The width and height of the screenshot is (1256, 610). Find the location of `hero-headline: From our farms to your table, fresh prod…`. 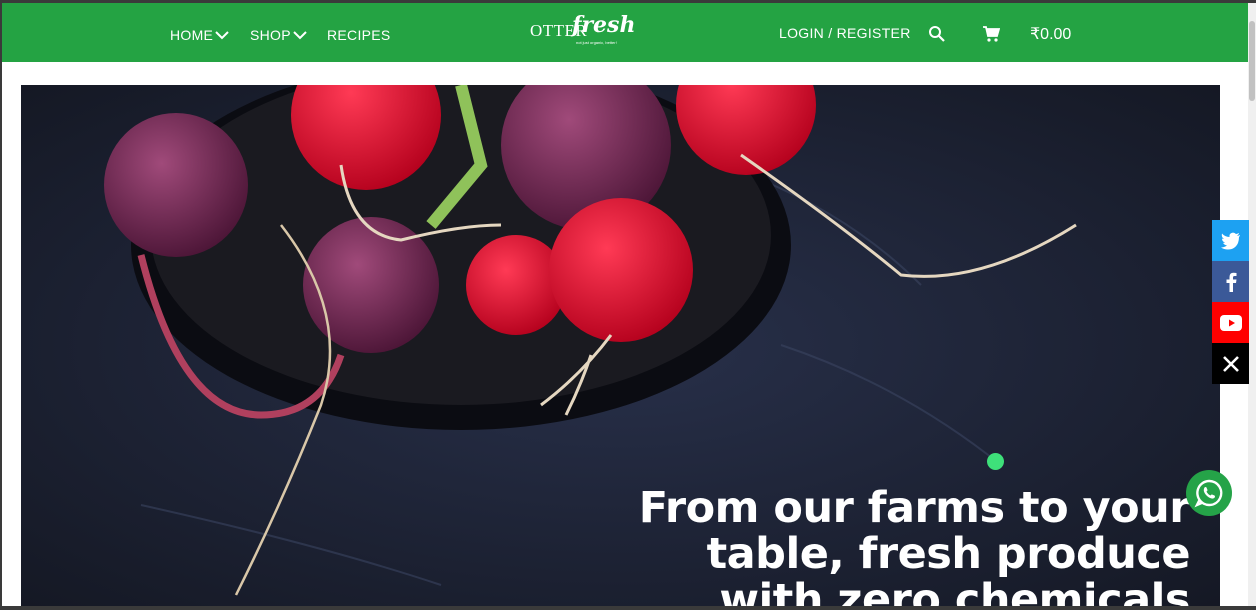

hero-headline: From our farms to your table, fresh prod… is located at coordinates (914, 544).